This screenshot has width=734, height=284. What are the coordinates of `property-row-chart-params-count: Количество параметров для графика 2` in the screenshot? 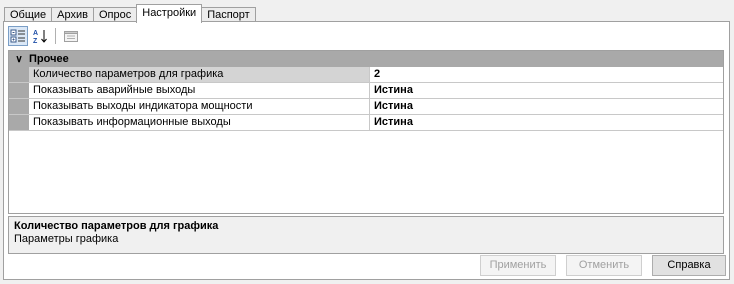 It's located at (366, 75).